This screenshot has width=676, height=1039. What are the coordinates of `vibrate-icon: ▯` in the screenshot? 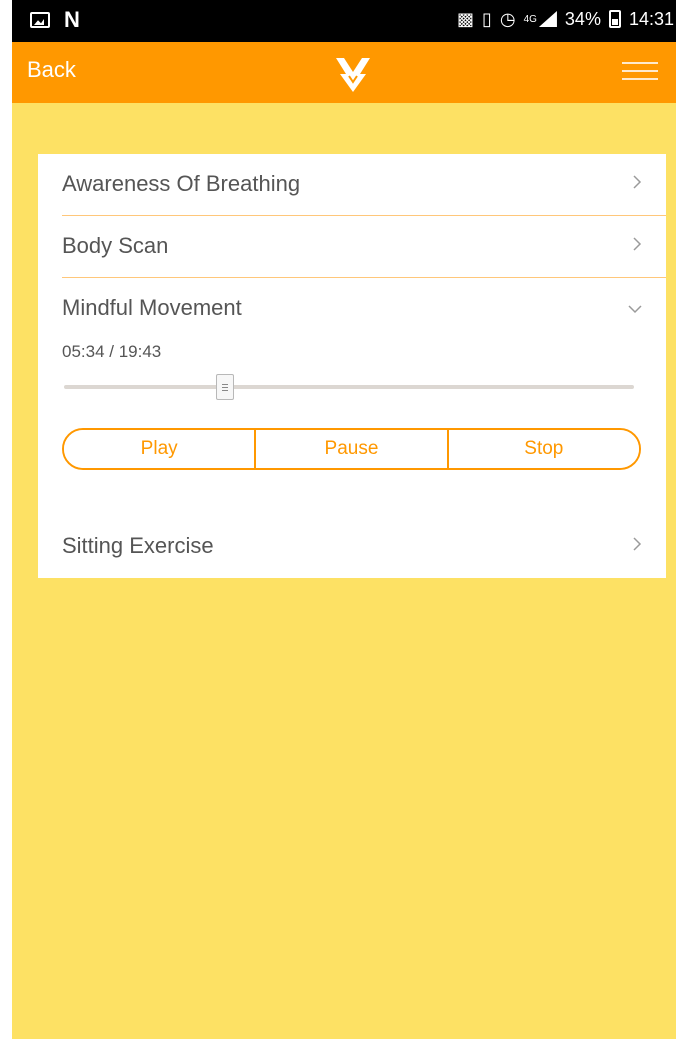 It's located at (486, 19).